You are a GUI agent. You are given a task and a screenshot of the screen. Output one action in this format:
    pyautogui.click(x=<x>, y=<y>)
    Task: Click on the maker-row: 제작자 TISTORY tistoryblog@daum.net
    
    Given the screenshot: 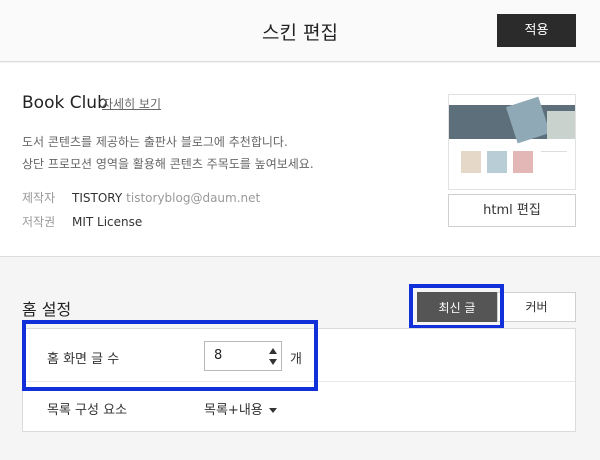 What is the action you would take?
    pyautogui.click(x=141, y=197)
    